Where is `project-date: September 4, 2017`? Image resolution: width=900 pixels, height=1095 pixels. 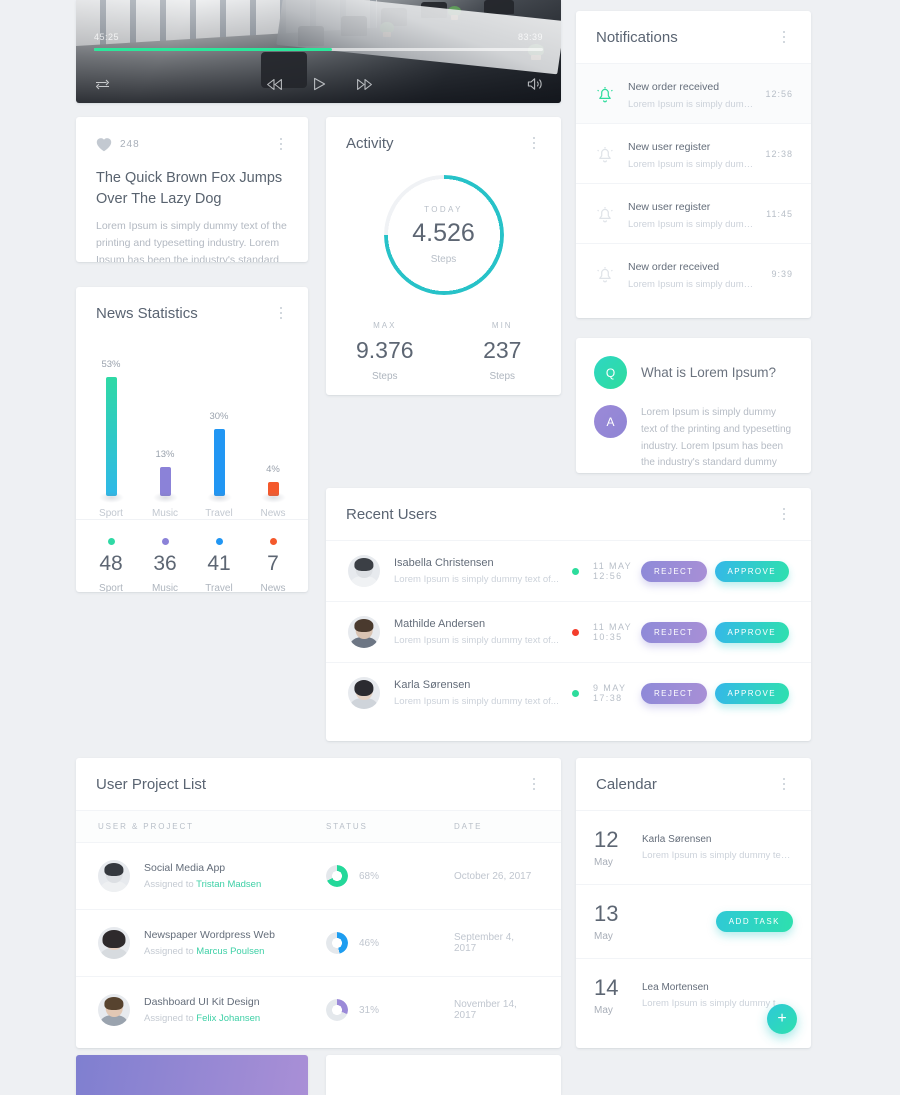
project-date: September 4, 2017 is located at coordinates (484, 943).